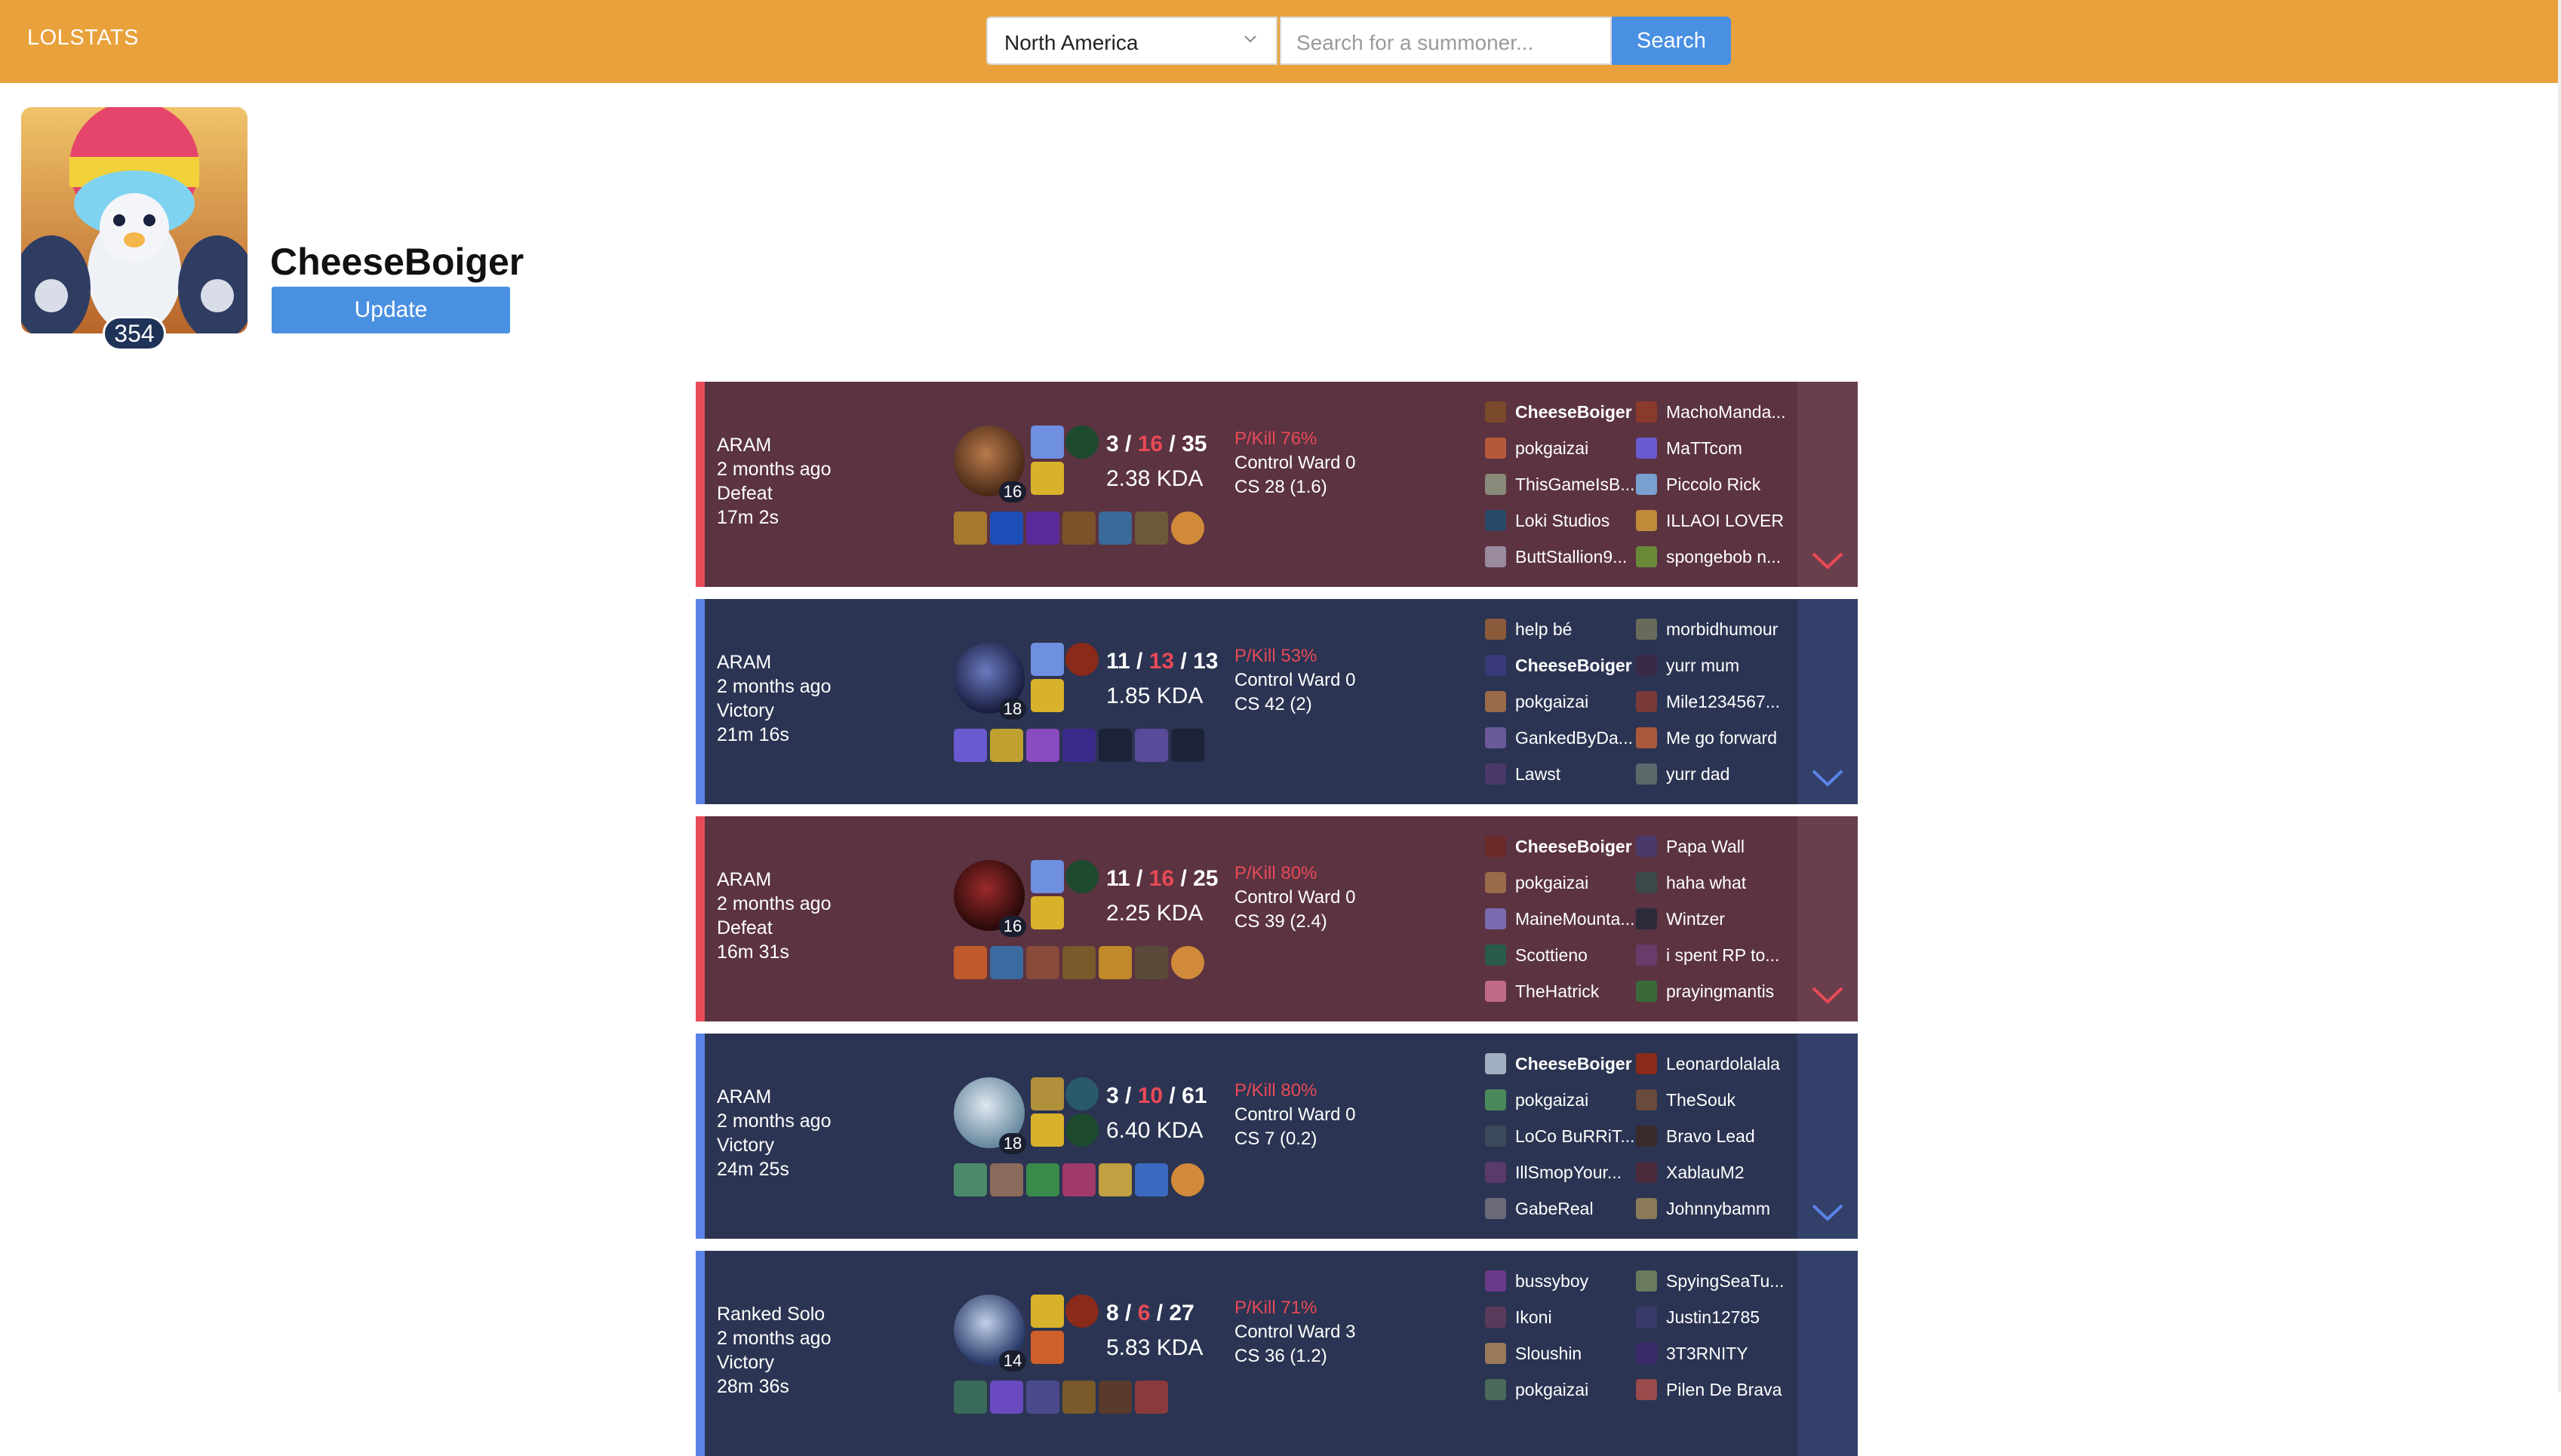 This screenshot has width=2561, height=1456. What do you see at coordinates (1671, 41) in the screenshot?
I see `search-button: Search` at bounding box center [1671, 41].